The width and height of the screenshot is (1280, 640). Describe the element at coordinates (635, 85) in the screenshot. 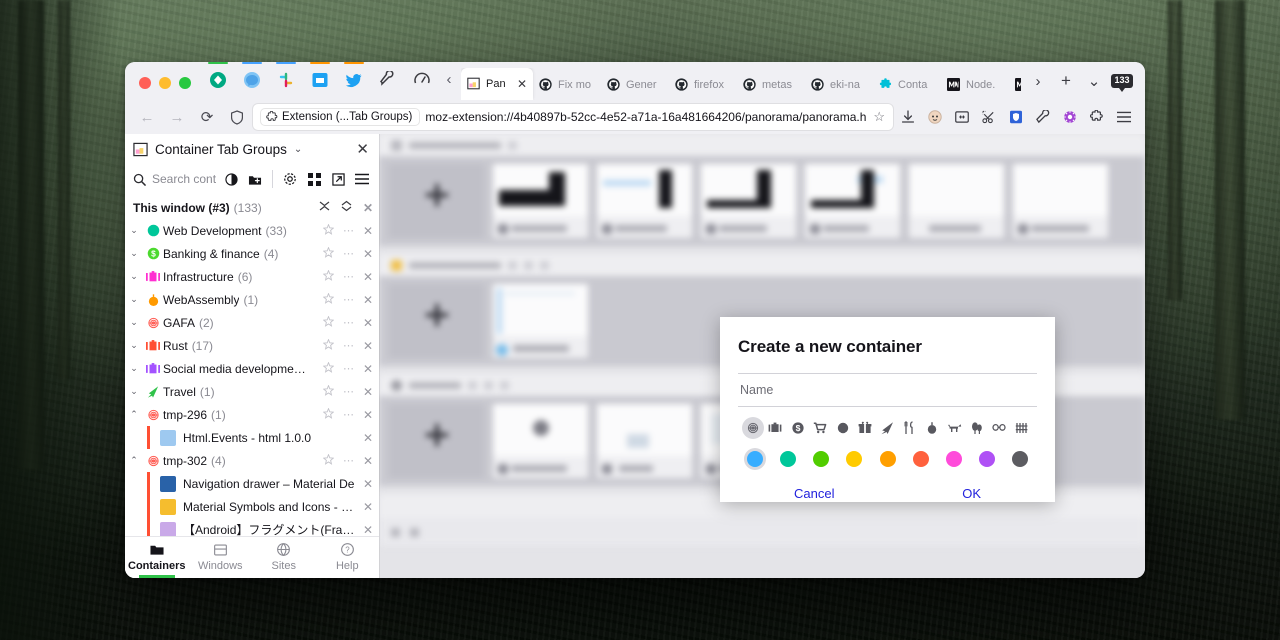

I see `browser-tab: Gener` at that location.